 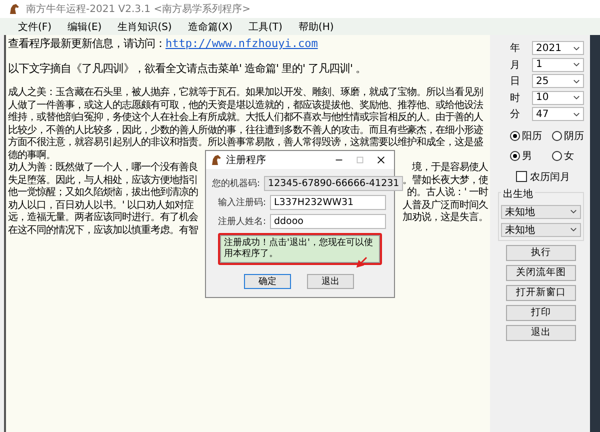 What do you see at coordinates (300, 249) in the screenshot?
I see `success-message: 注册成功！点击'退出'，您现在可以使用本程序了。` at bounding box center [300, 249].